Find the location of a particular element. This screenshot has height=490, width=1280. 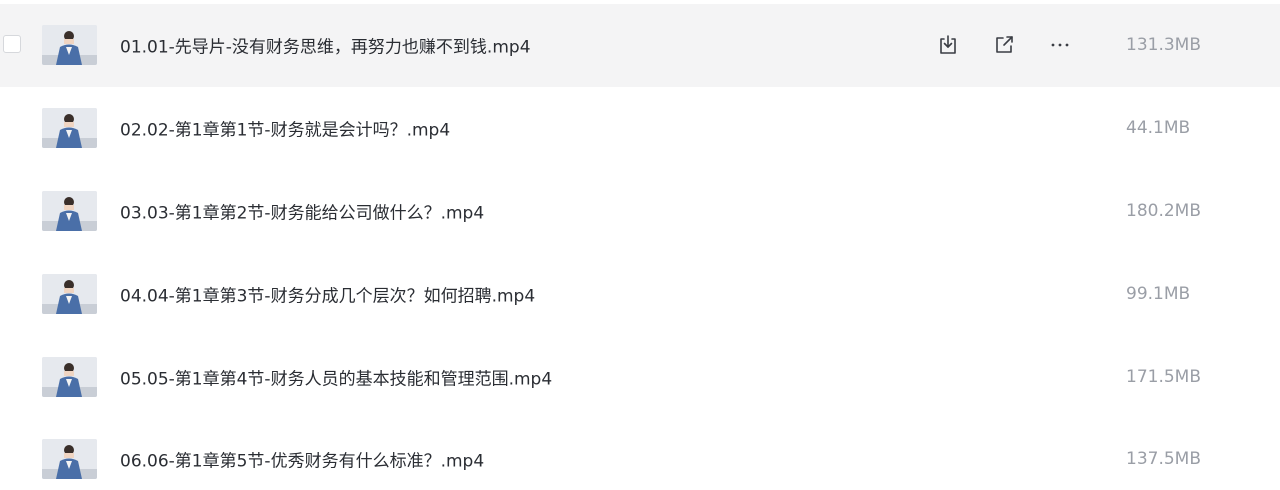

select-checkbox is located at coordinates (12, 44).